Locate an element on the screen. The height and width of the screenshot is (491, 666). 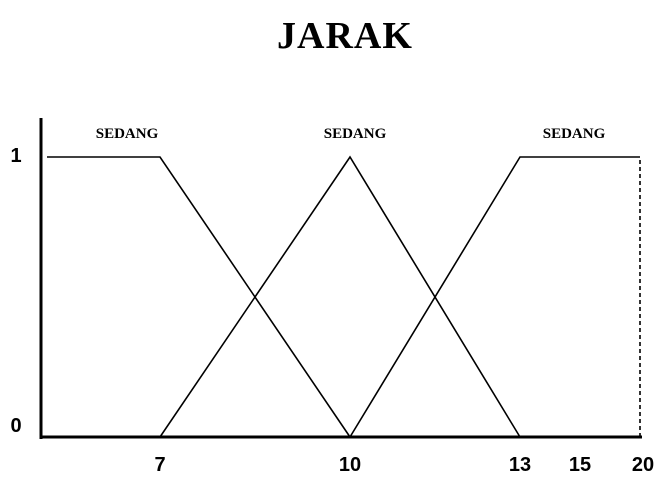
y-tick-label-0: 0 is located at coordinates (15, 426).